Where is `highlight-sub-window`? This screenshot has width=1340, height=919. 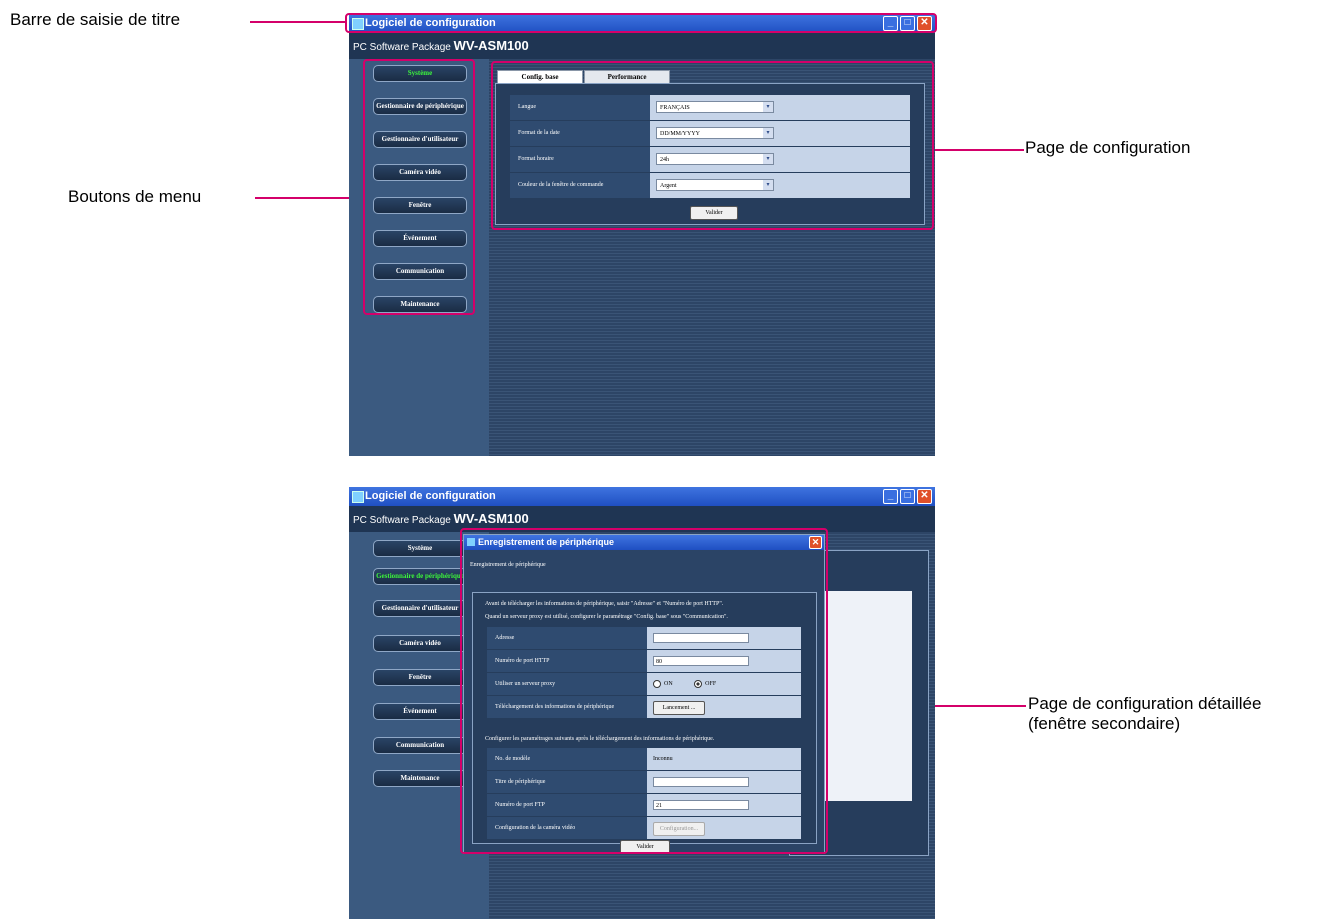 highlight-sub-window is located at coordinates (644, 691).